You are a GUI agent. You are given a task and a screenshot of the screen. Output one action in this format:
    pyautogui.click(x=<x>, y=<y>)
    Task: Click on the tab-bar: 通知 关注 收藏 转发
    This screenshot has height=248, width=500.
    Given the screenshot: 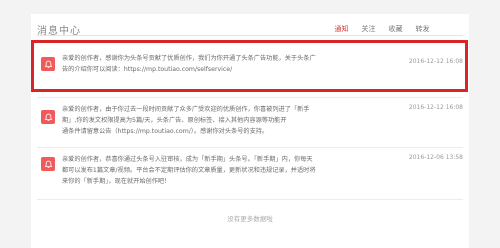 What is the action you would take?
    pyautogui.click(x=382, y=29)
    